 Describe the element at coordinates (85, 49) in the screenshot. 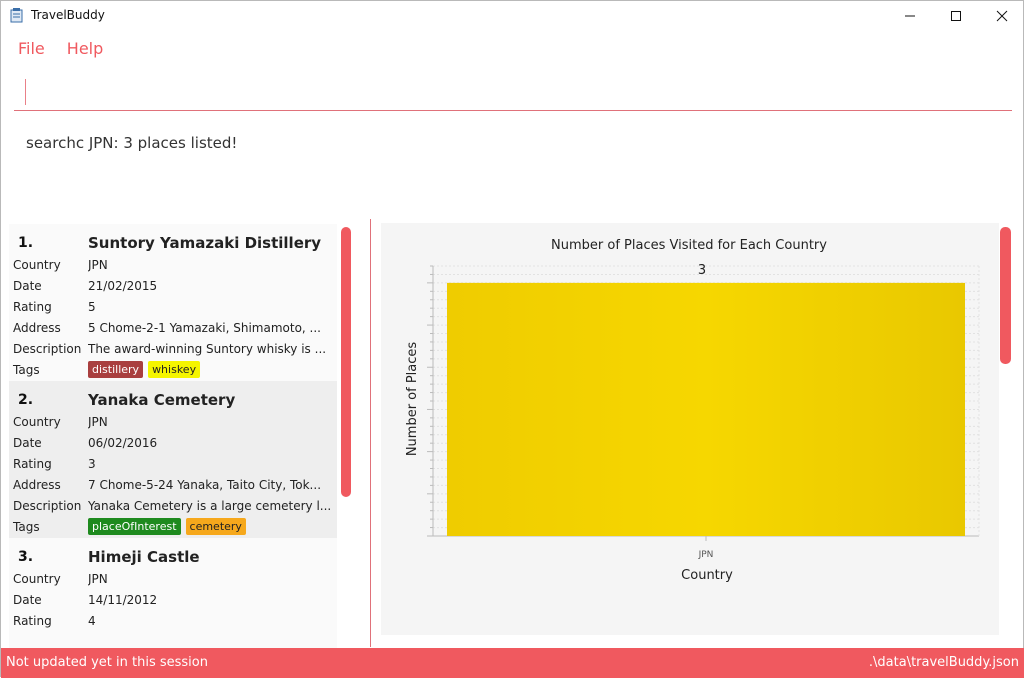

I see `menu-help: Help` at that location.